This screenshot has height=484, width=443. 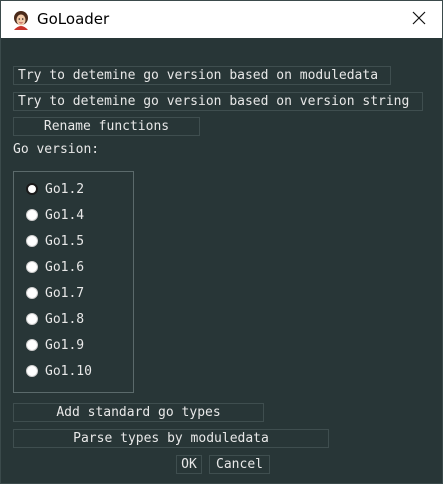 What do you see at coordinates (65, 293) in the screenshot?
I see `radio-label: Go1.7` at bounding box center [65, 293].